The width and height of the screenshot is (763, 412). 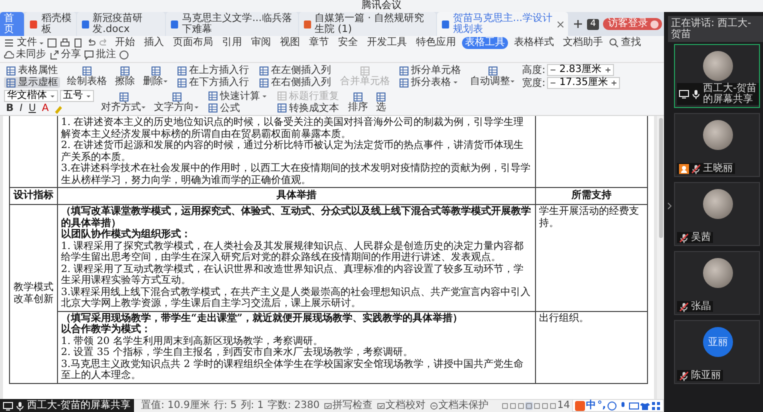 I want to click on menu-tab: 引用, so click(x=232, y=43).